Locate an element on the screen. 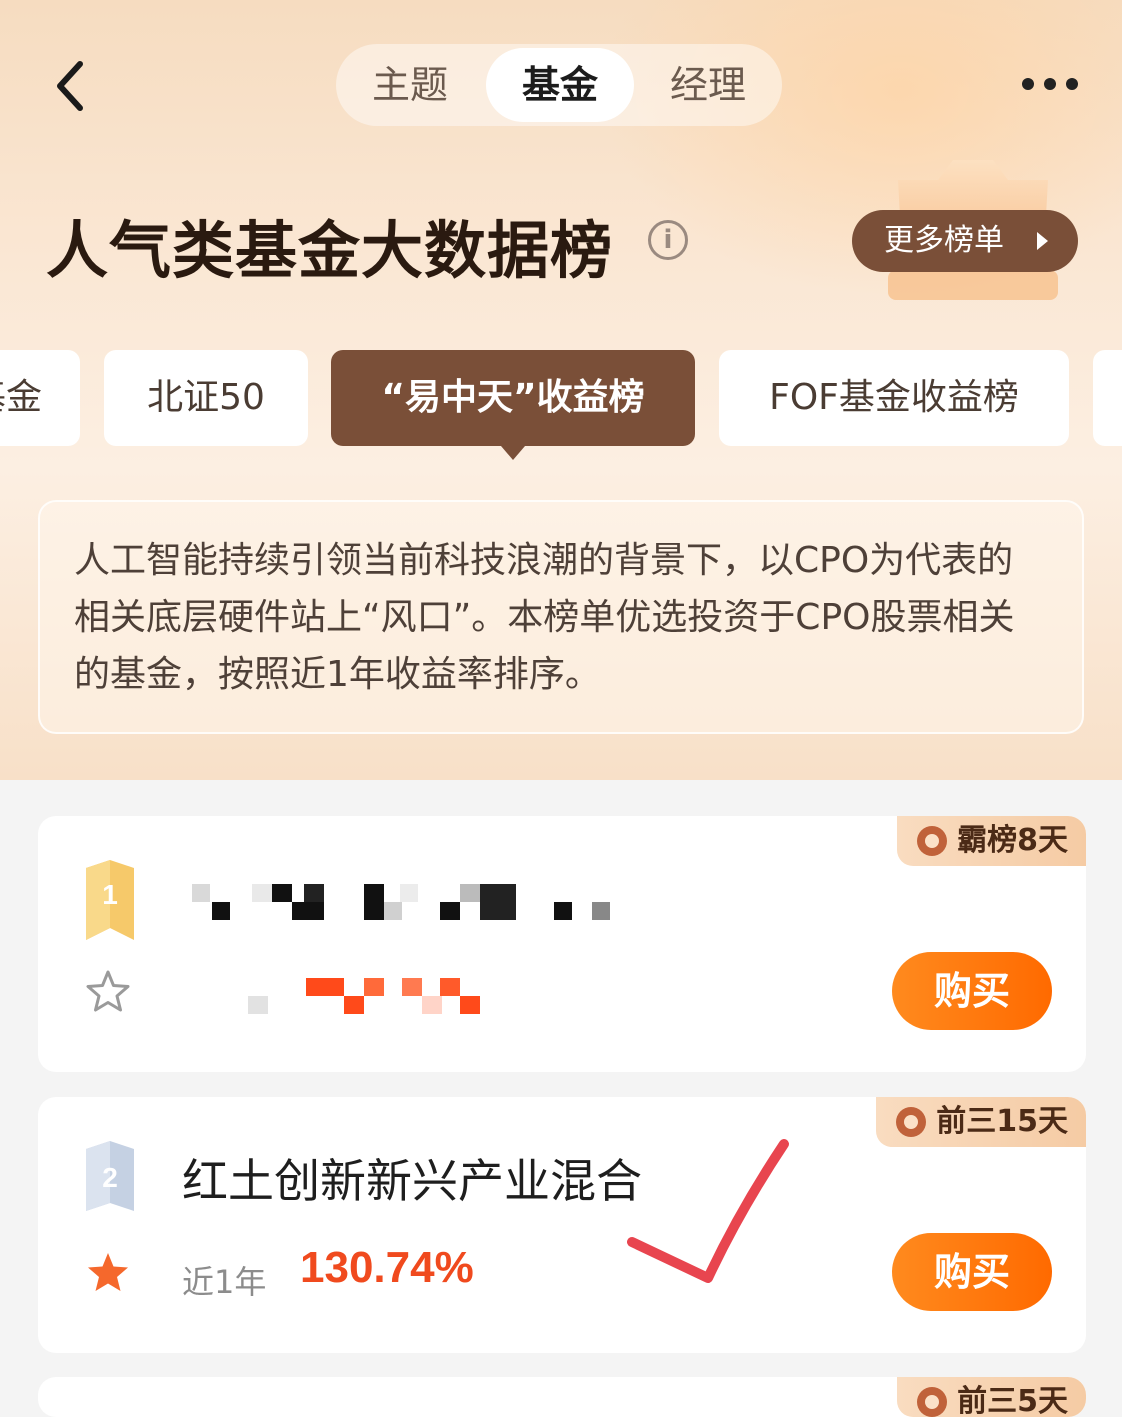 The width and height of the screenshot is (1122, 1417). rank-2-medal-icon: 2 is located at coordinates (110, 1176).